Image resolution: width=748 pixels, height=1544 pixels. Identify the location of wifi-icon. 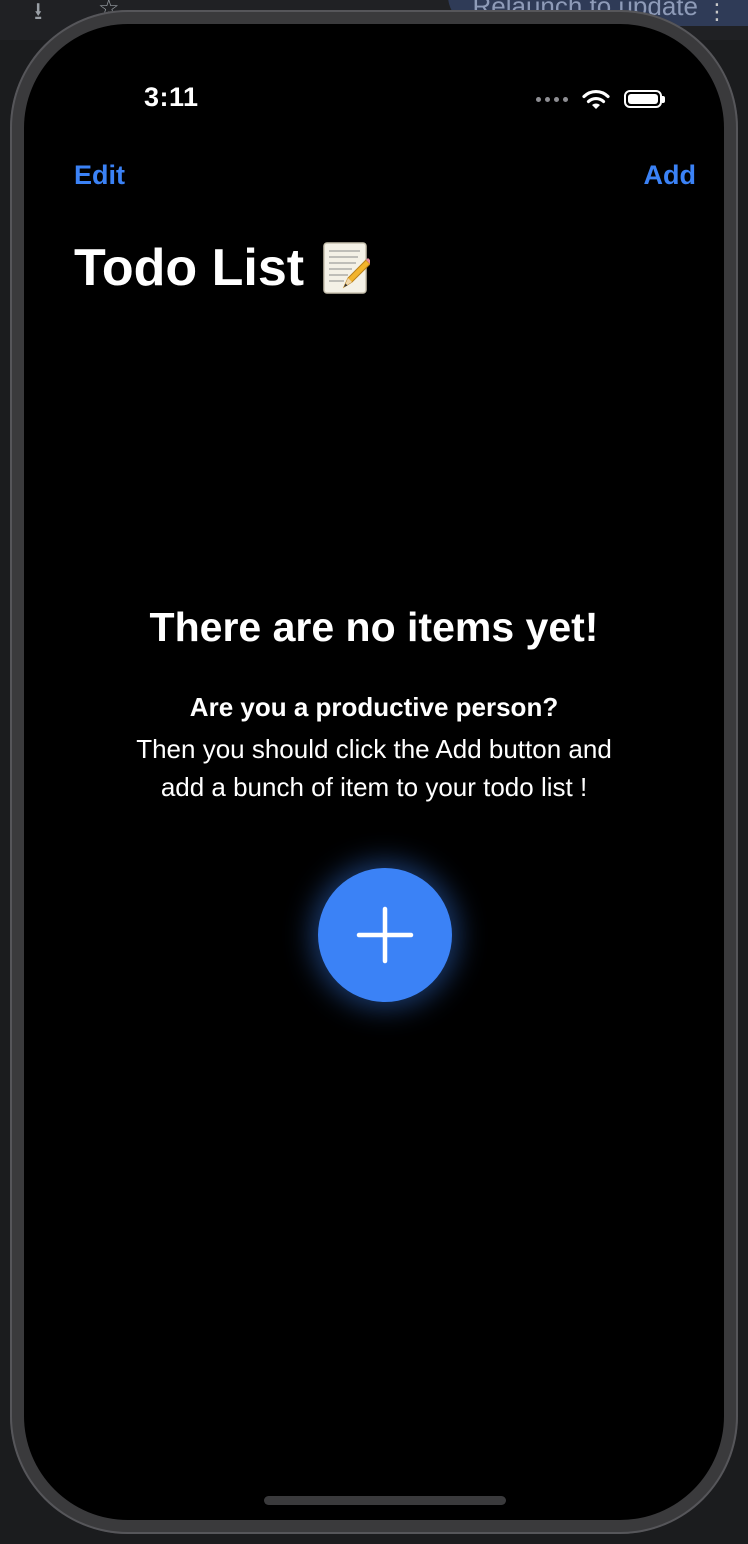
(596, 99).